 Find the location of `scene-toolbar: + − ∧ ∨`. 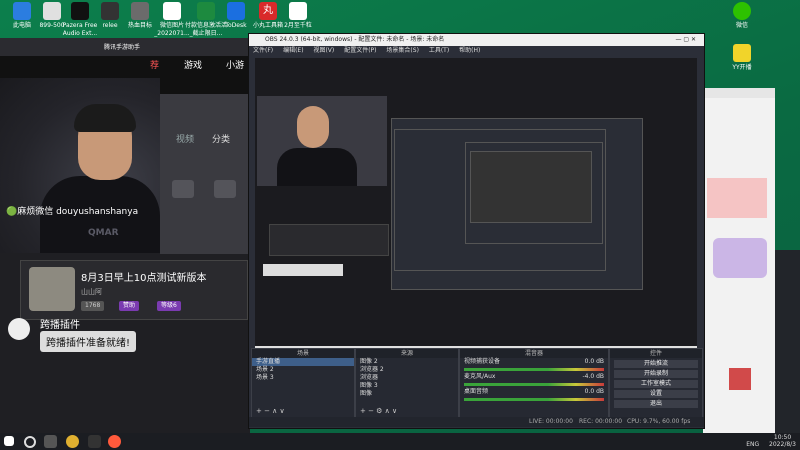

scene-toolbar: + − ∧ ∨ is located at coordinates (270, 411).